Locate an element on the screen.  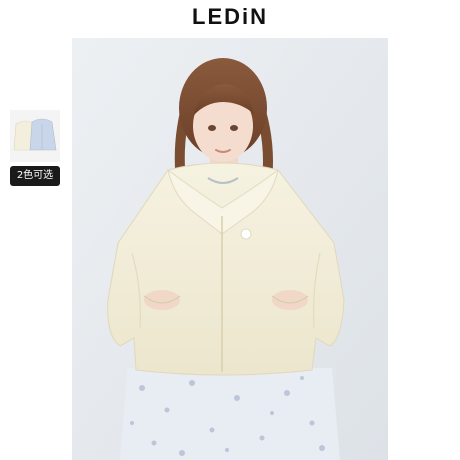
color-options-badge: 2色可选 is located at coordinates (35, 176).